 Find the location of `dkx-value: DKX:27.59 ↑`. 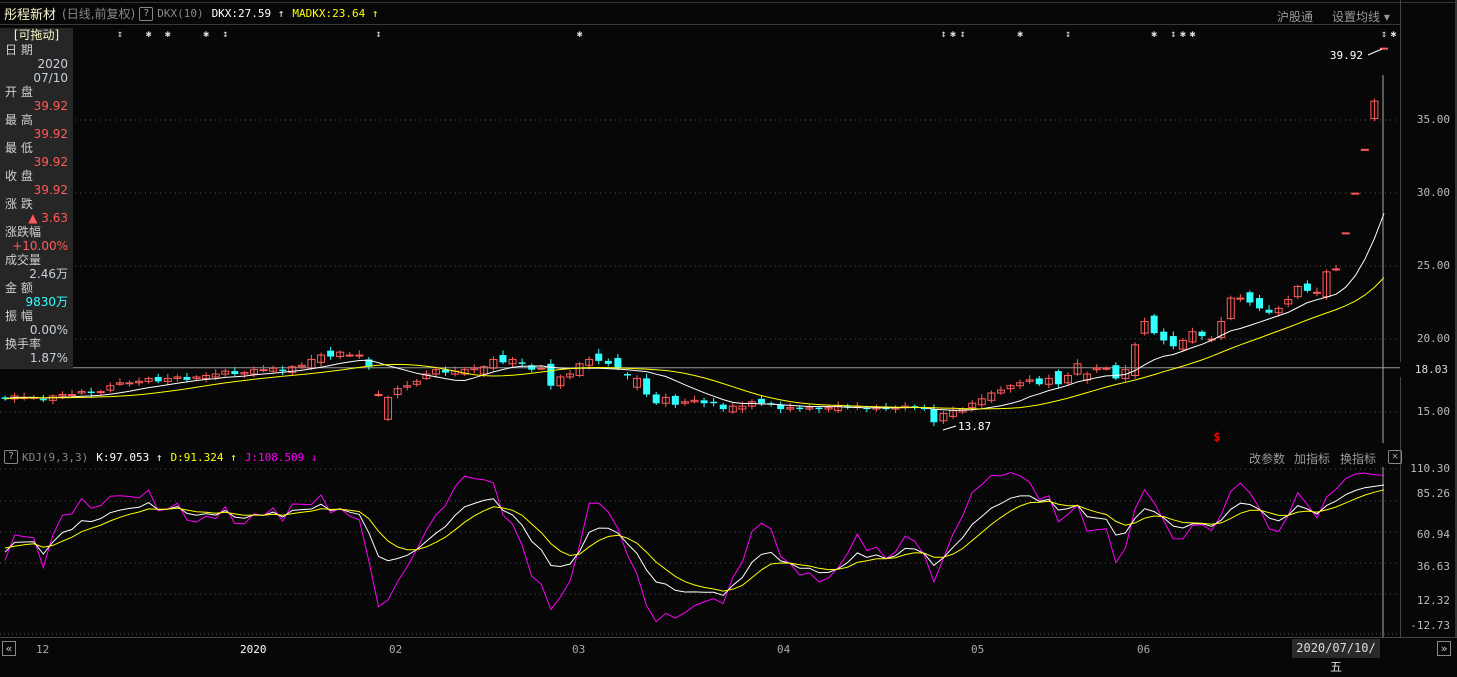

dkx-value: DKX:27.59 ↑ is located at coordinates (248, 13).